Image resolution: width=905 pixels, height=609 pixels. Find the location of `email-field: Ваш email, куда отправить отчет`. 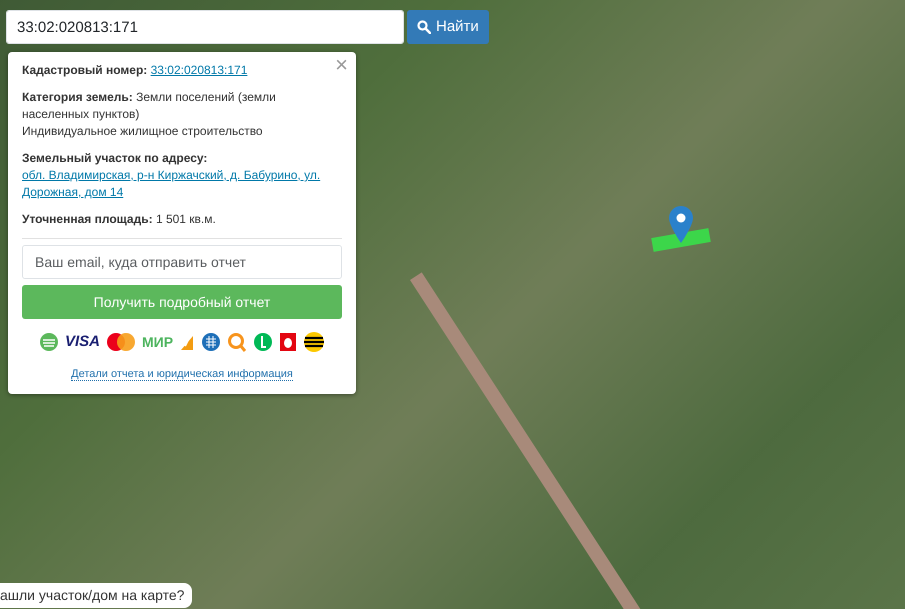

email-field: Ваш email, куда отправить отчет is located at coordinates (182, 262).